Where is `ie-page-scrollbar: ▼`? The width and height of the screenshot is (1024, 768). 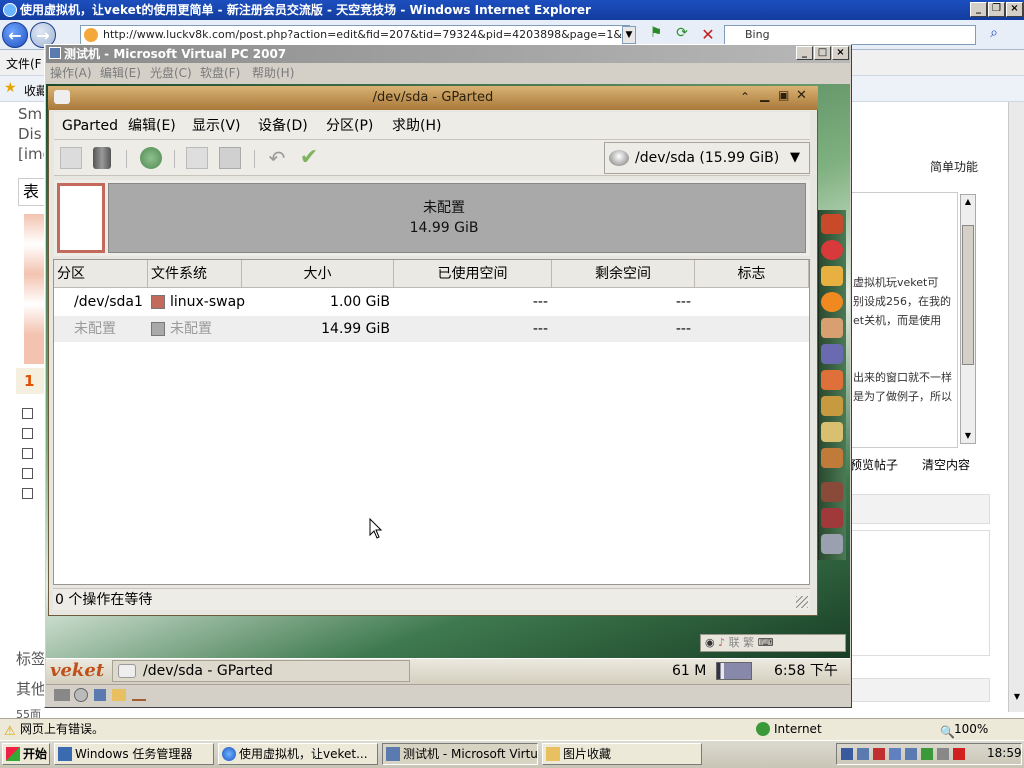 ie-page-scrollbar: ▼ is located at coordinates (1016, 407).